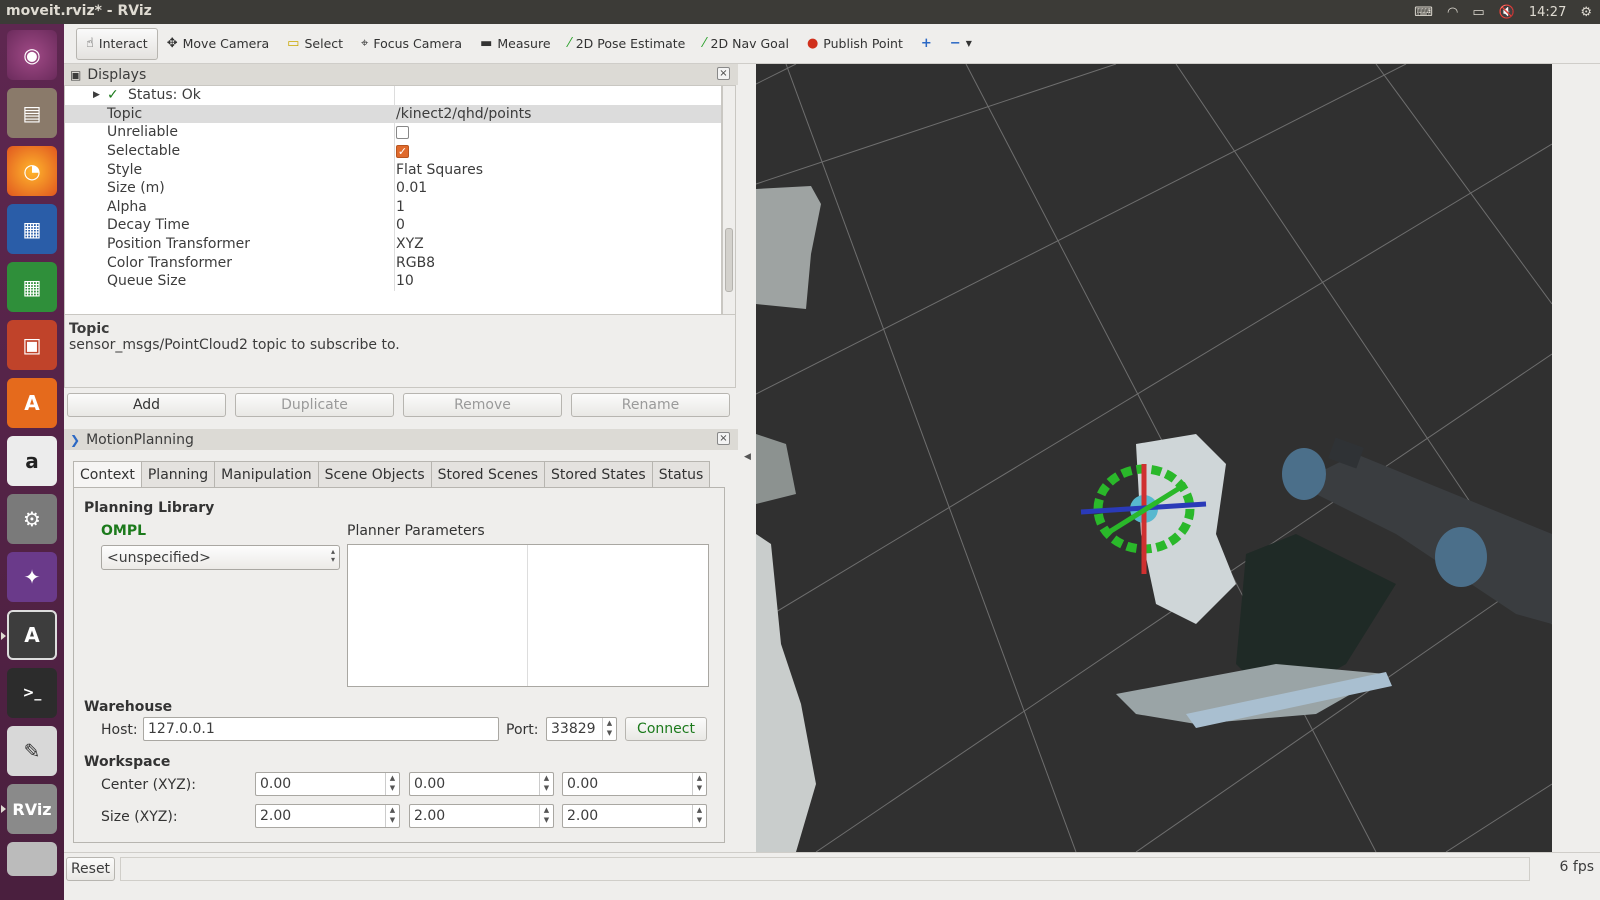  I want to click on publish-point-tool: ● Publish Point, so click(855, 44).